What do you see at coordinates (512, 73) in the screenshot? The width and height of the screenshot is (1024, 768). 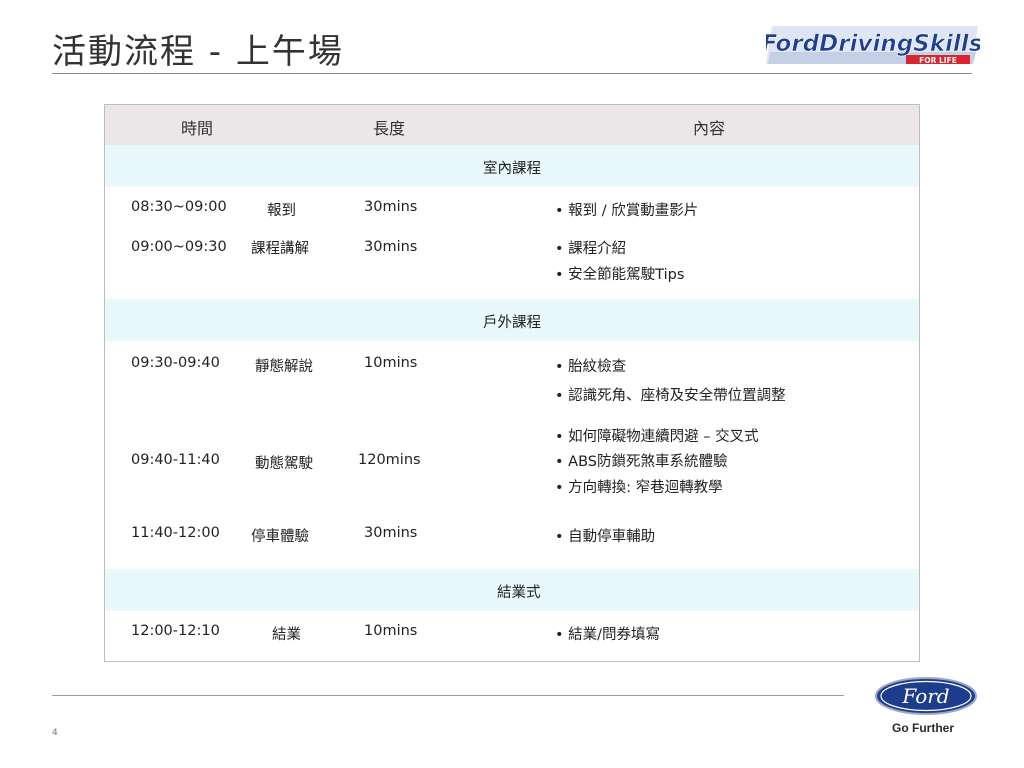 I see `title-divider` at bounding box center [512, 73].